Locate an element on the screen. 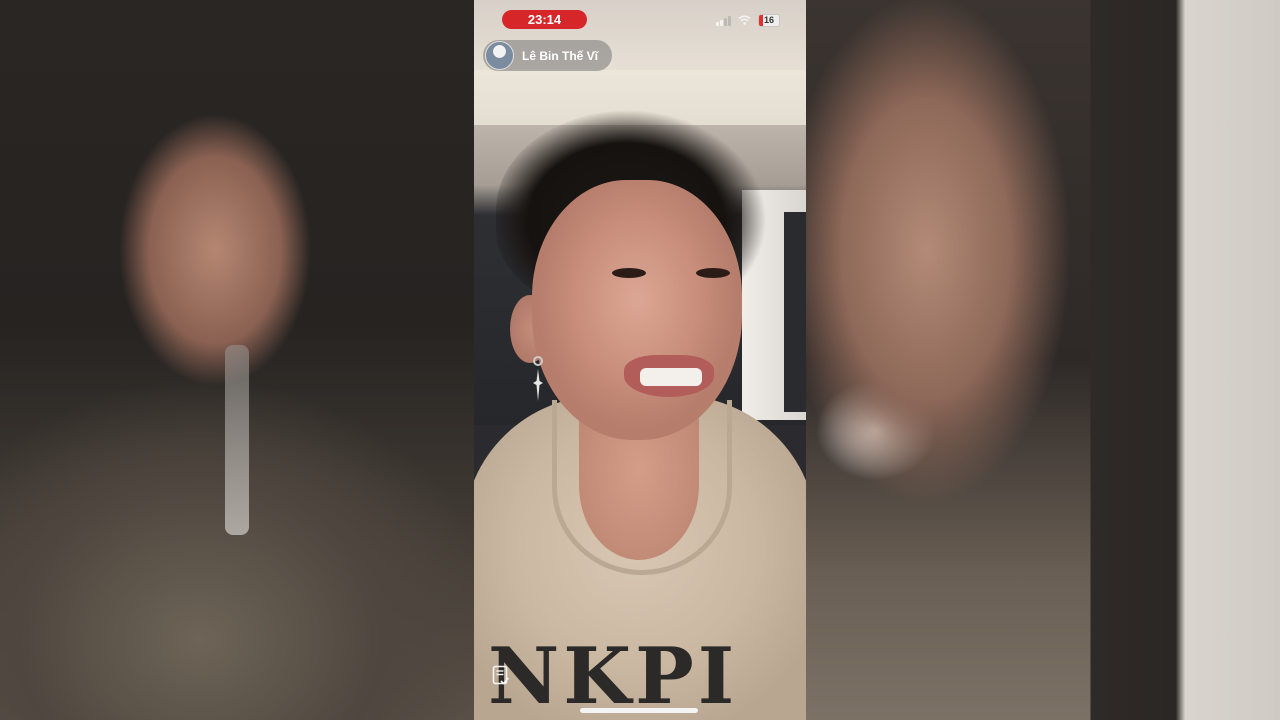  status-time: 23:14 is located at coordinates (544, 19).